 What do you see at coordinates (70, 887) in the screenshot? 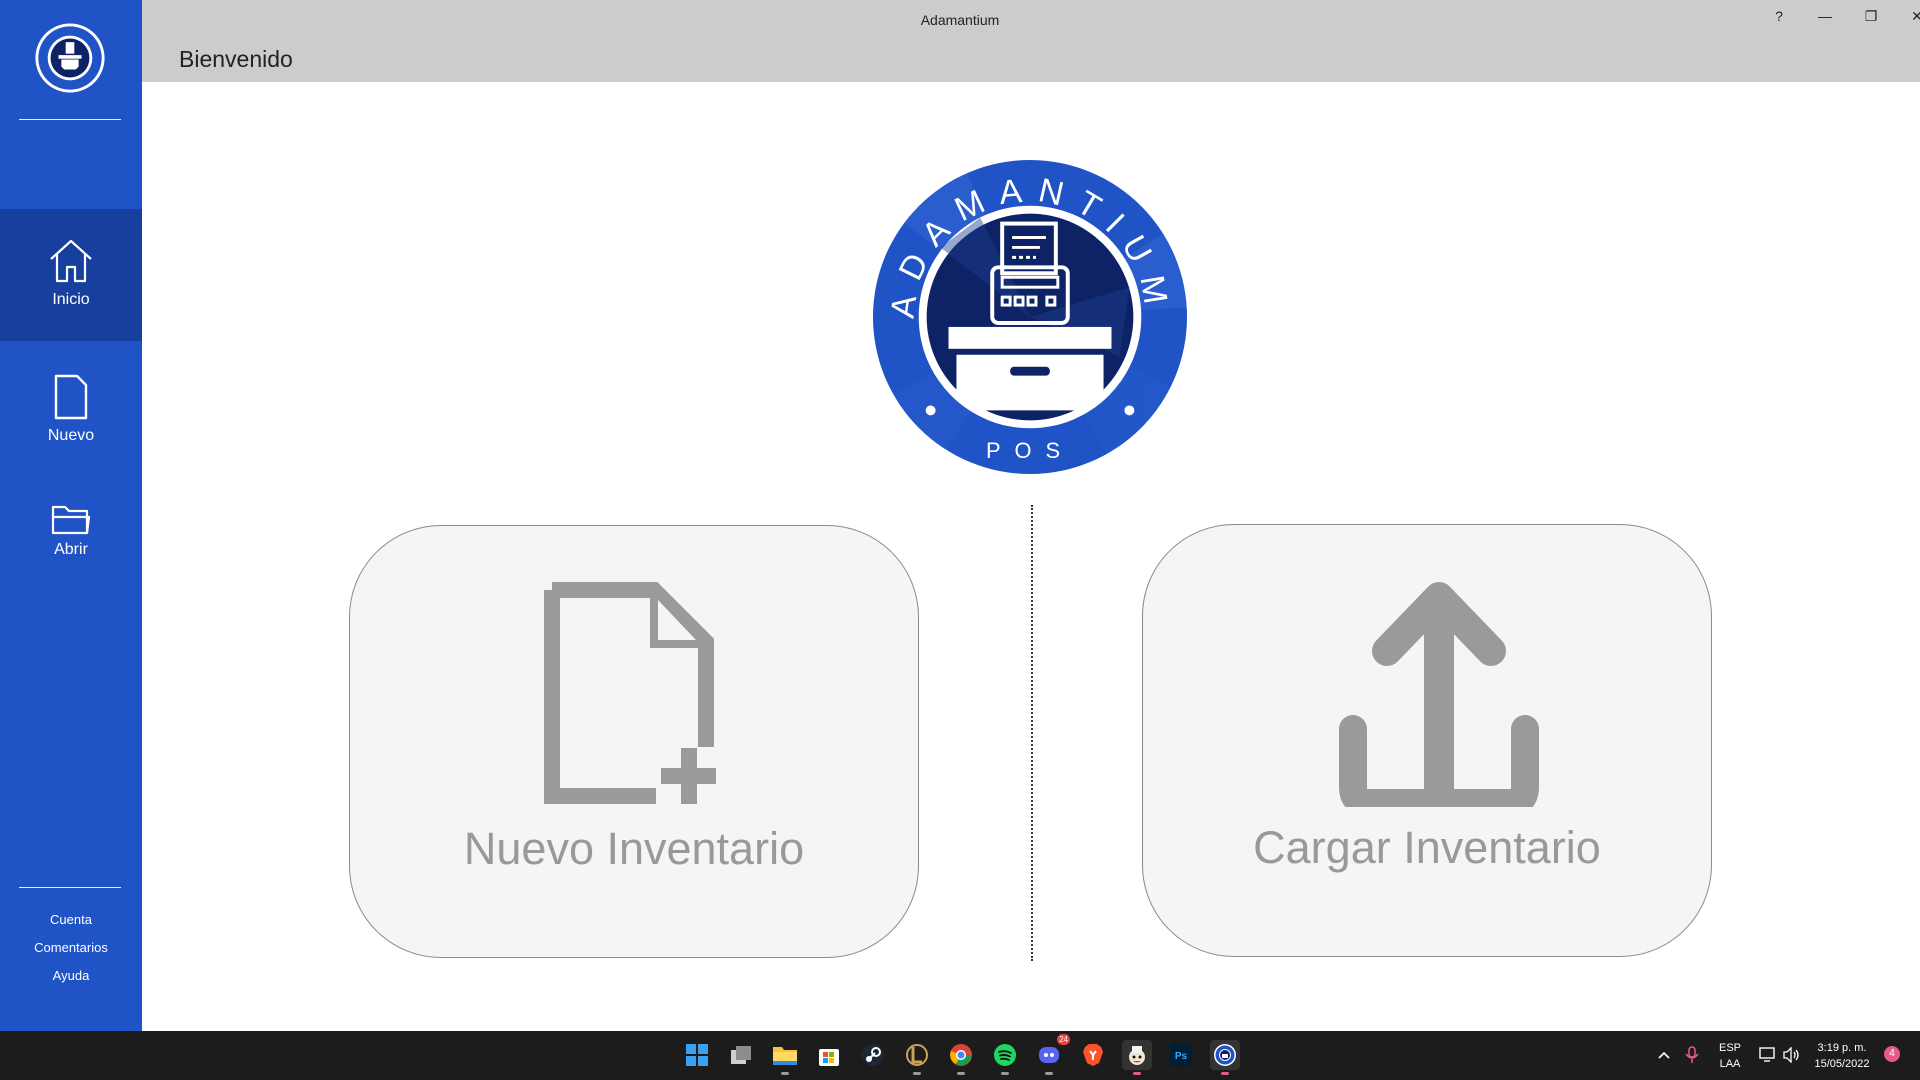
I see `sidebar-bottom-divider` at bounding box center [70, 887].